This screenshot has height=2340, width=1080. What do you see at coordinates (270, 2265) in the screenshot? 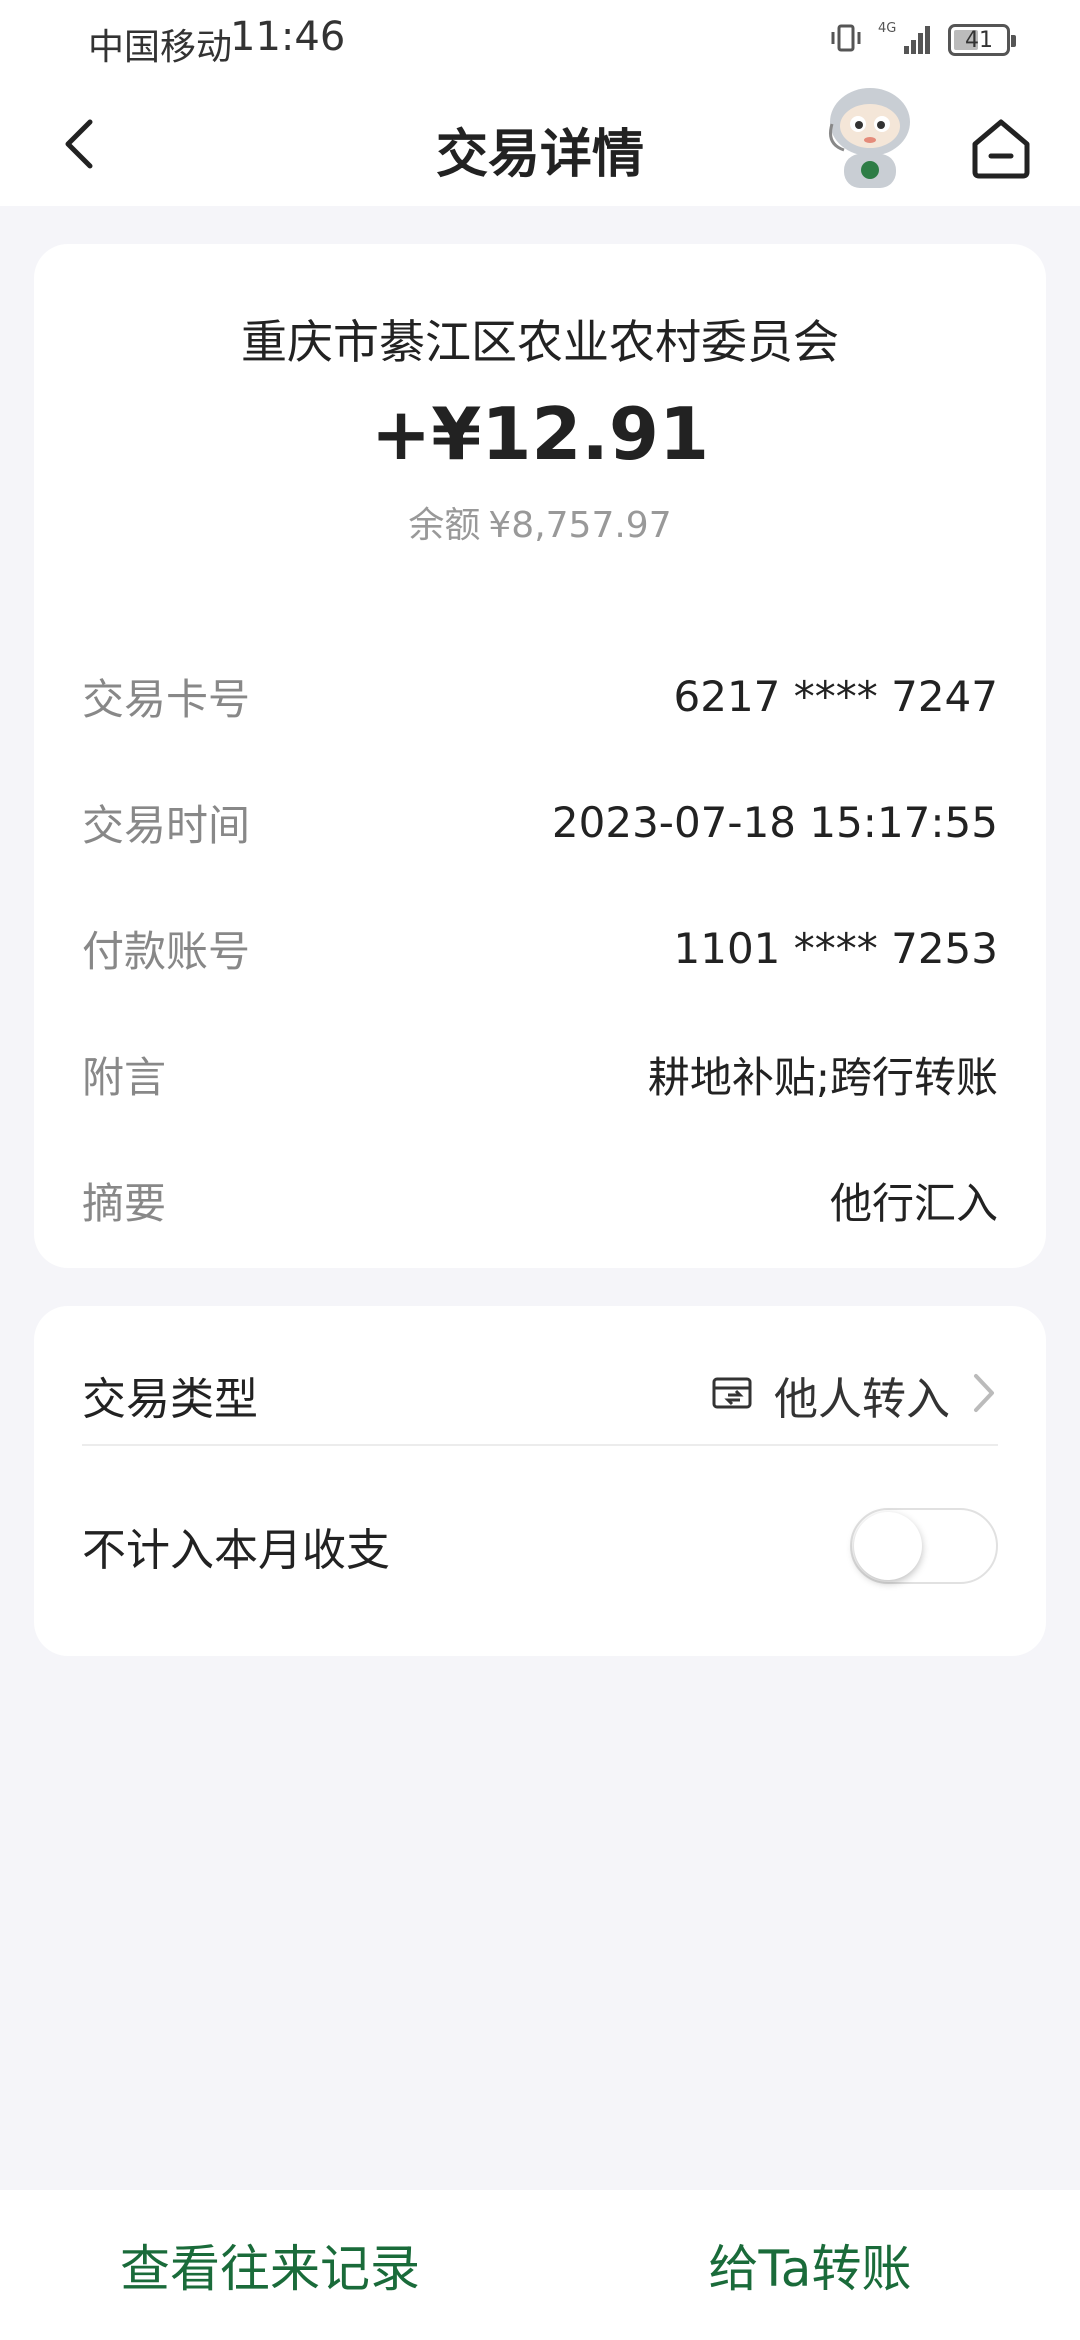
I see `view-history-button: 查看往来记录` at bounding box center [270, 2265].